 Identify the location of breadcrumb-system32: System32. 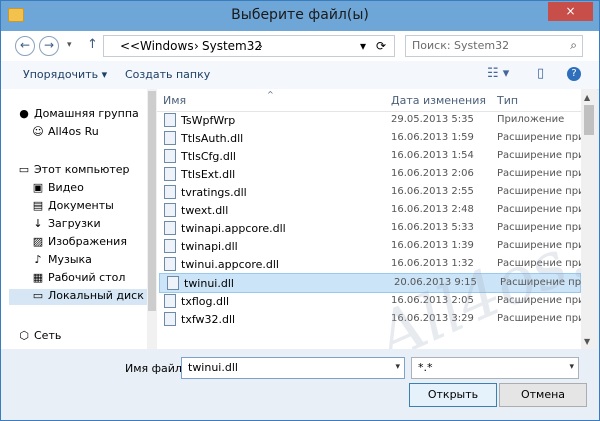
(232, 46).